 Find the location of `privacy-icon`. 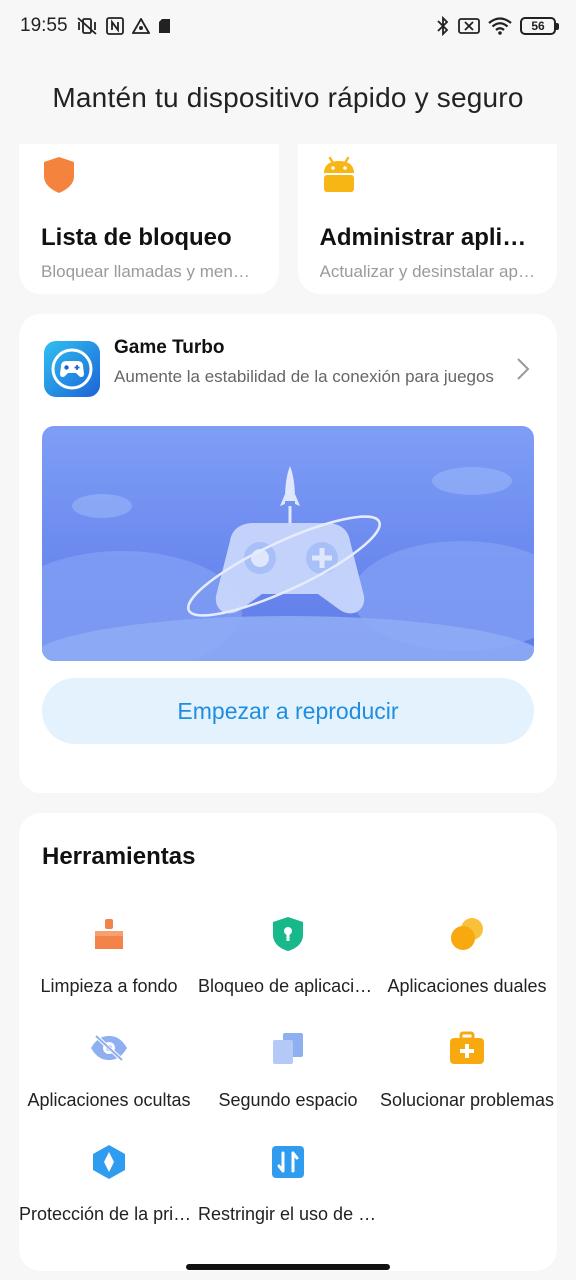

privacy-icon is located at coordinates (109, 1162).